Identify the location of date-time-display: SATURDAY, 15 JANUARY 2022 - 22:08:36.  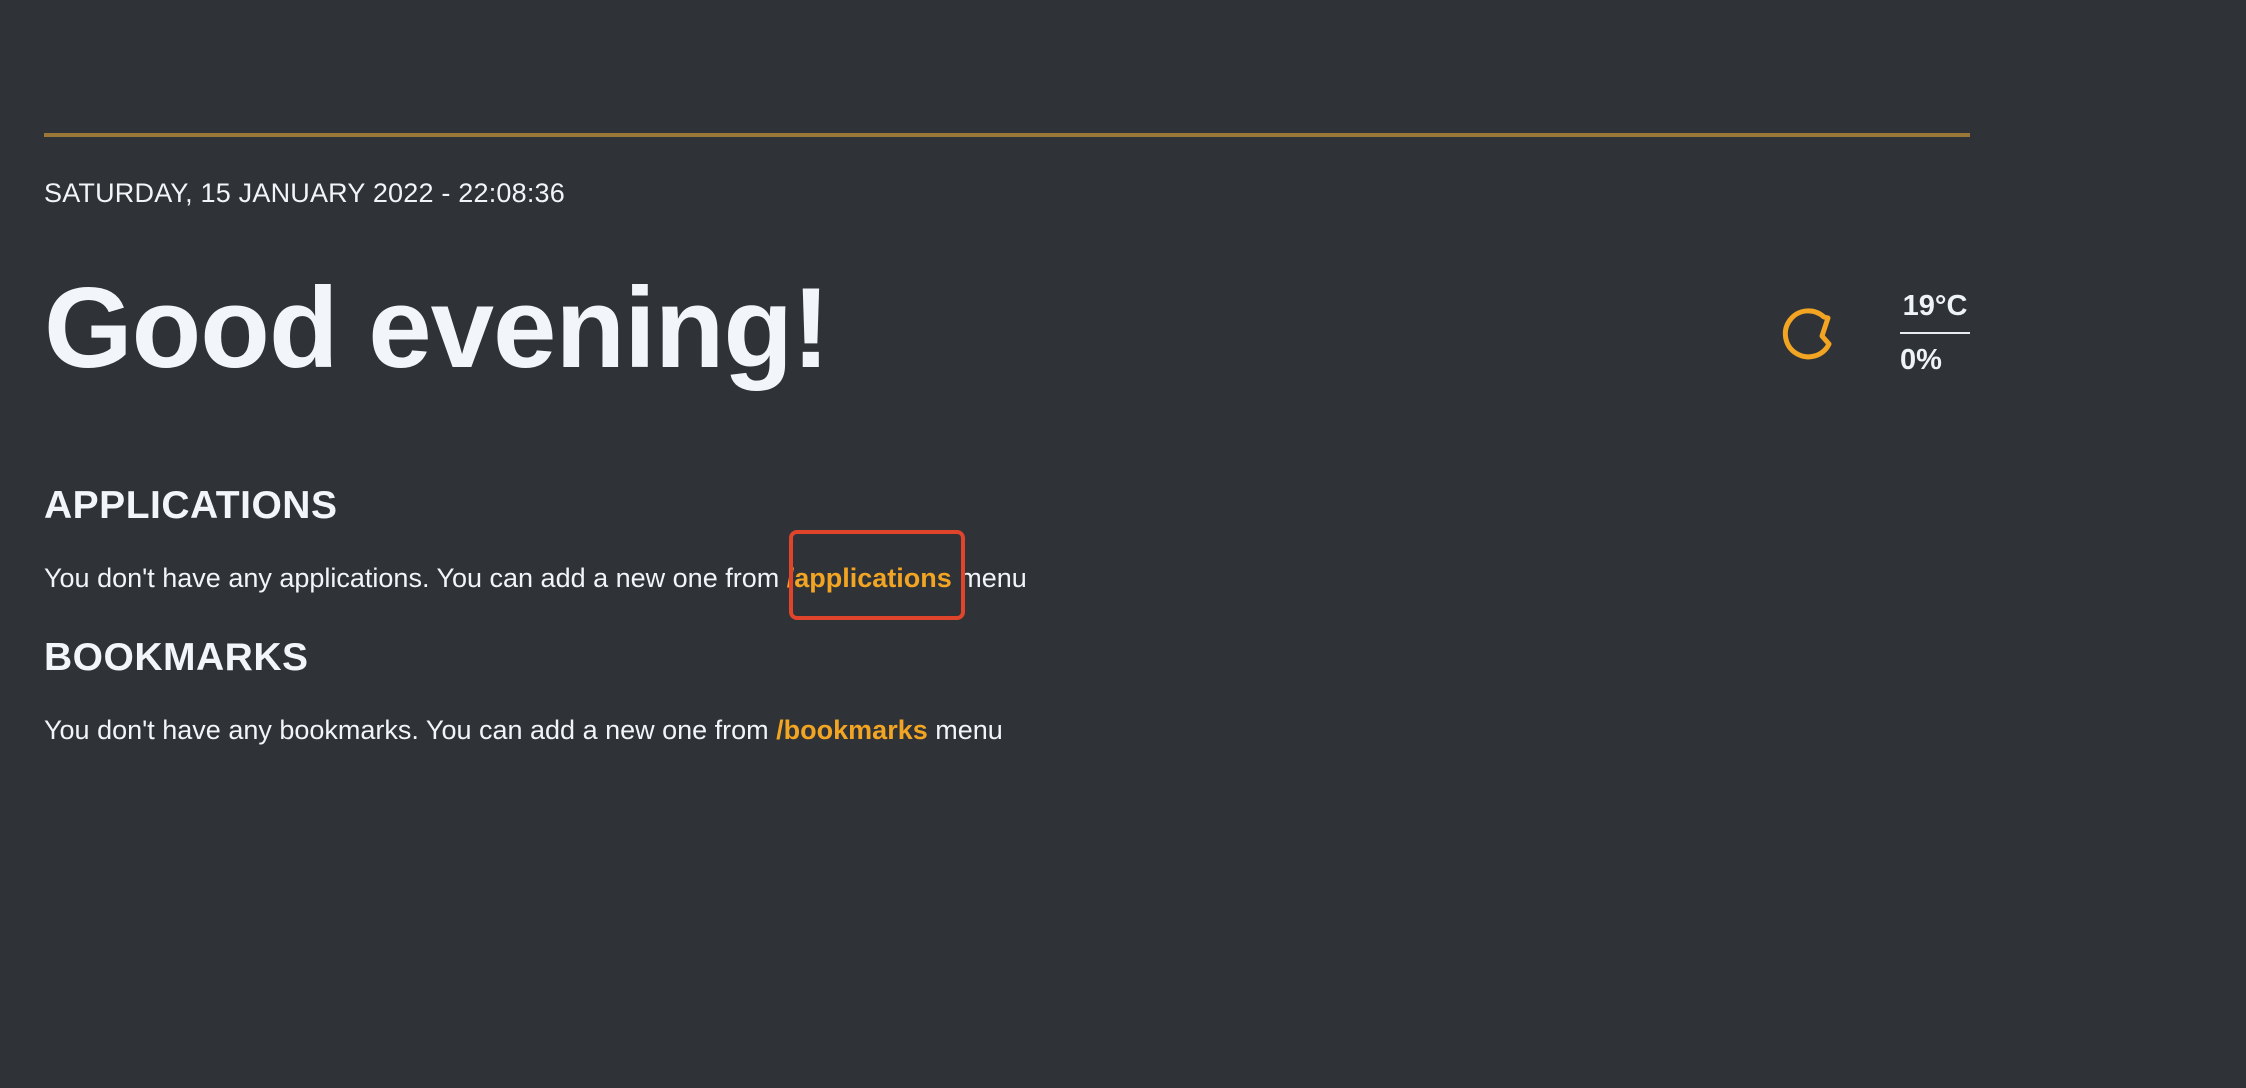
(304, 193).